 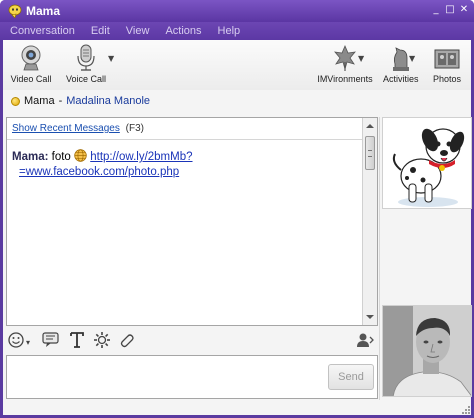 I want to click on photos-label: Photos, so click(x=447, y=79).